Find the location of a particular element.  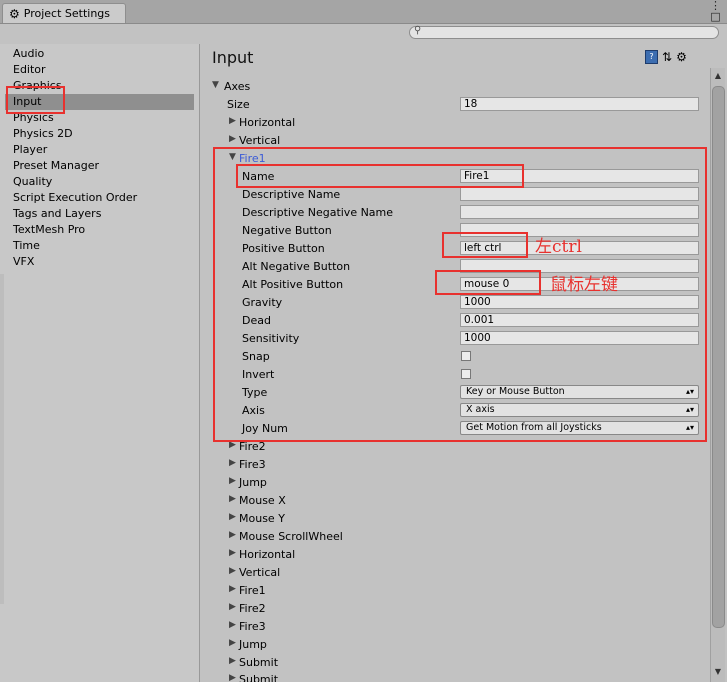

axis-item-fire2-2: ▶ Fire2 is located at coordinates (452, 609).